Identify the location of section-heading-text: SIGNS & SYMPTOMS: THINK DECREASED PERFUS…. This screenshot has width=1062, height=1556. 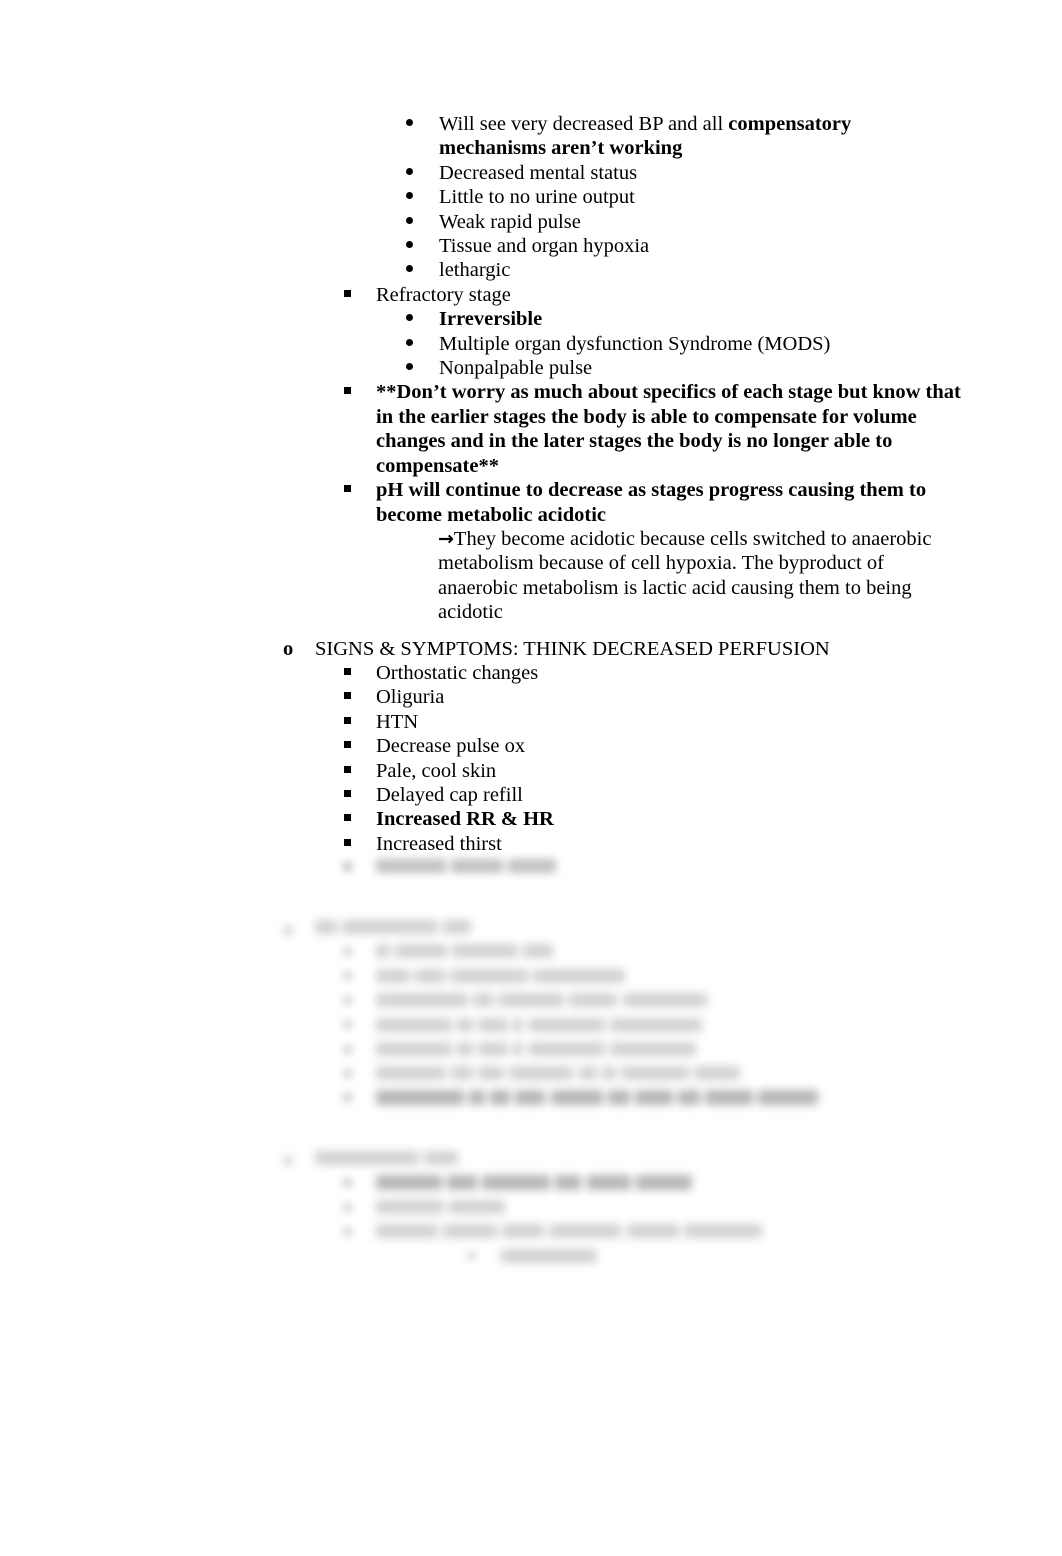
(572, 648).